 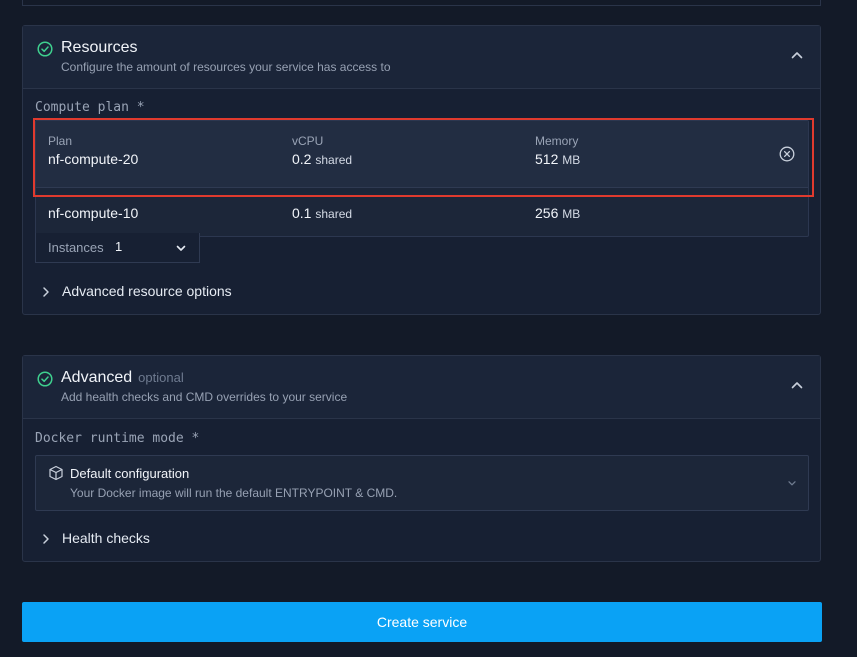 I want to click on selected-vcpu-value: 0.2, so click(x=302, y=159).